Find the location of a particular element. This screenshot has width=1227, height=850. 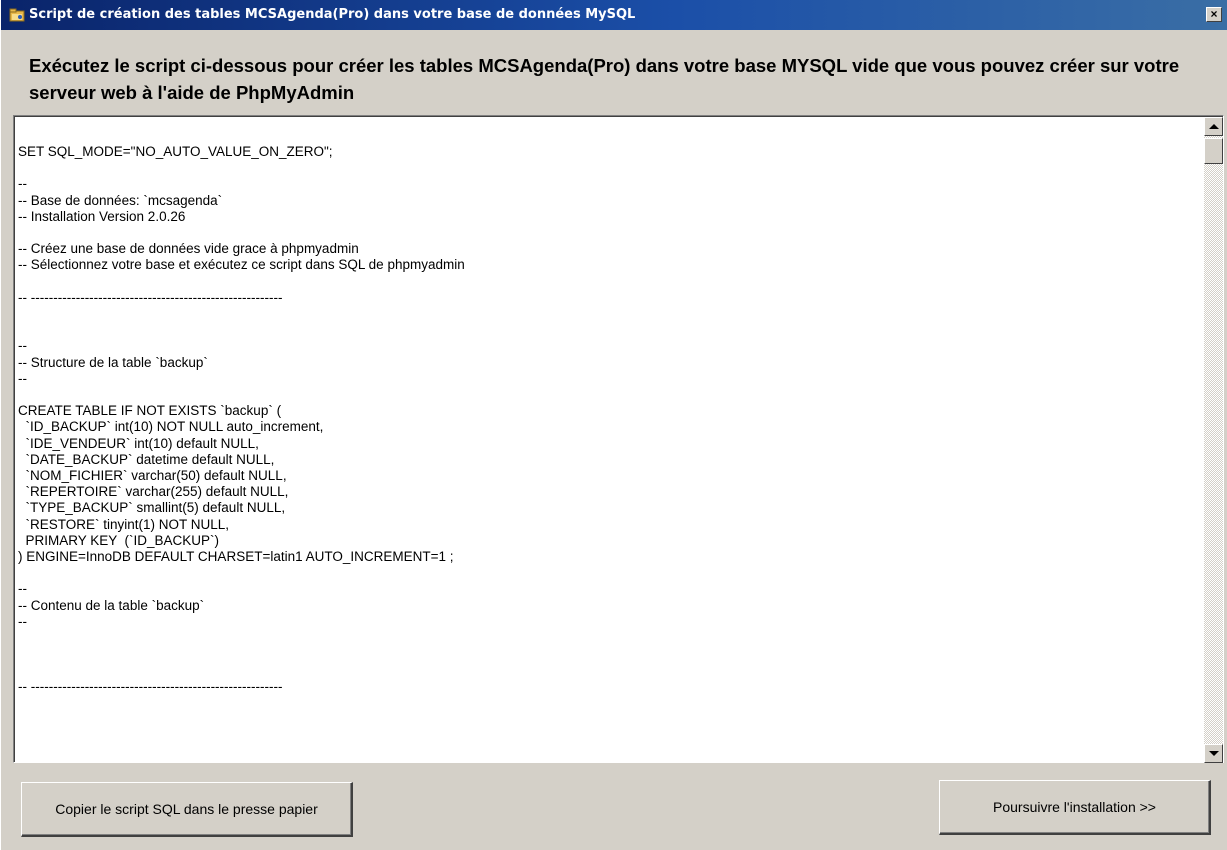

scroll-thumb is located at coordinates (1213, 151).